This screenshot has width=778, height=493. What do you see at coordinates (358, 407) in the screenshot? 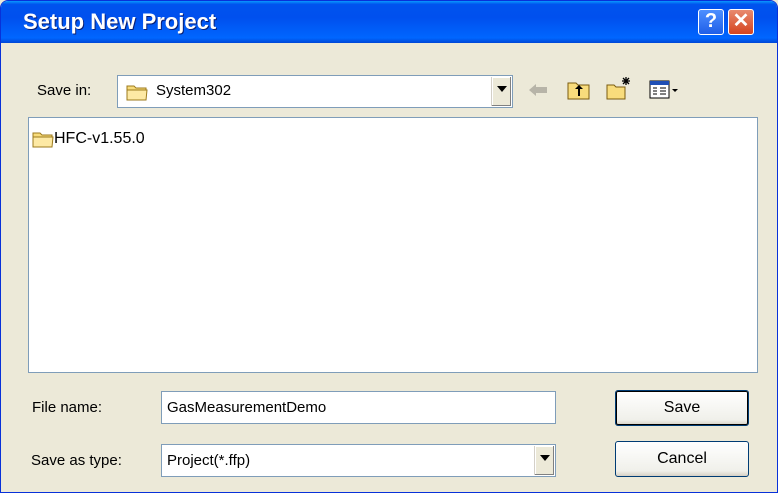
I see `file-name-field: GasMeasurementDemo` at bounding box center [358, 407].